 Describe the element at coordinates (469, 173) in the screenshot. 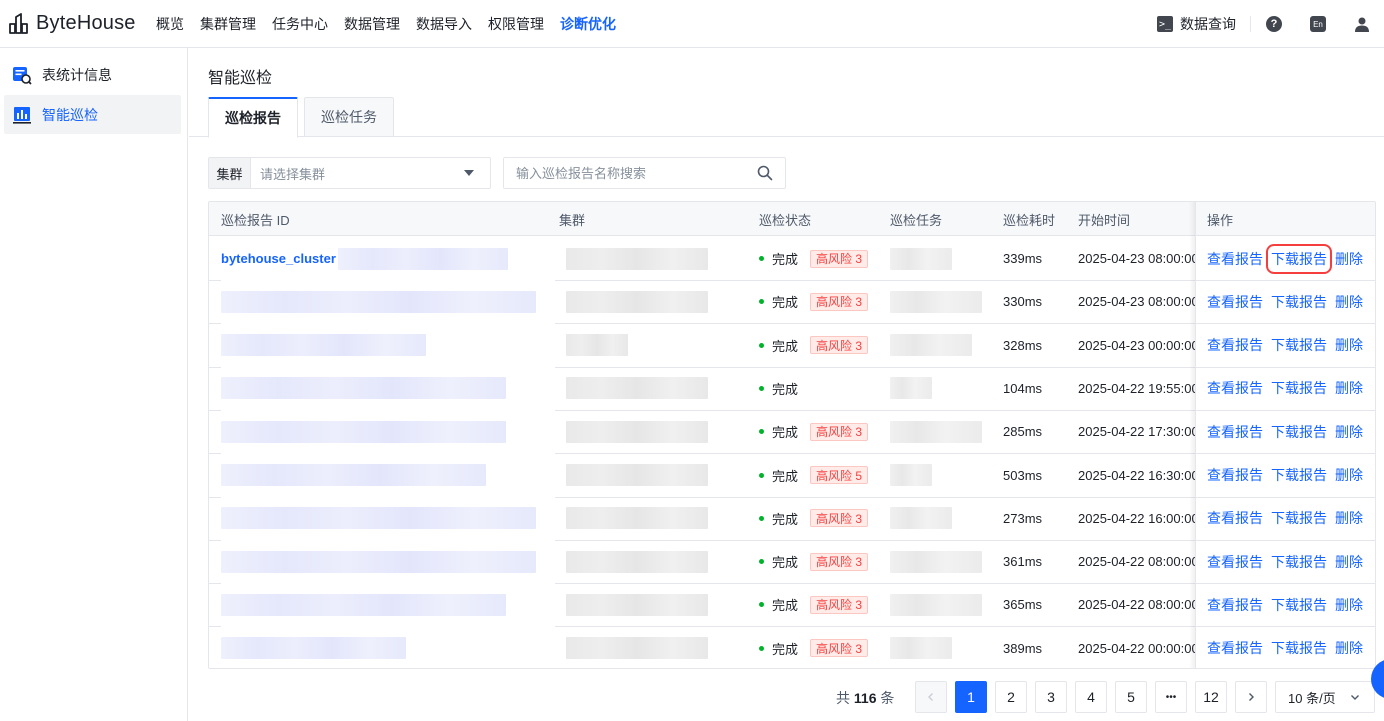

I see `caret-down-icon` at that location.